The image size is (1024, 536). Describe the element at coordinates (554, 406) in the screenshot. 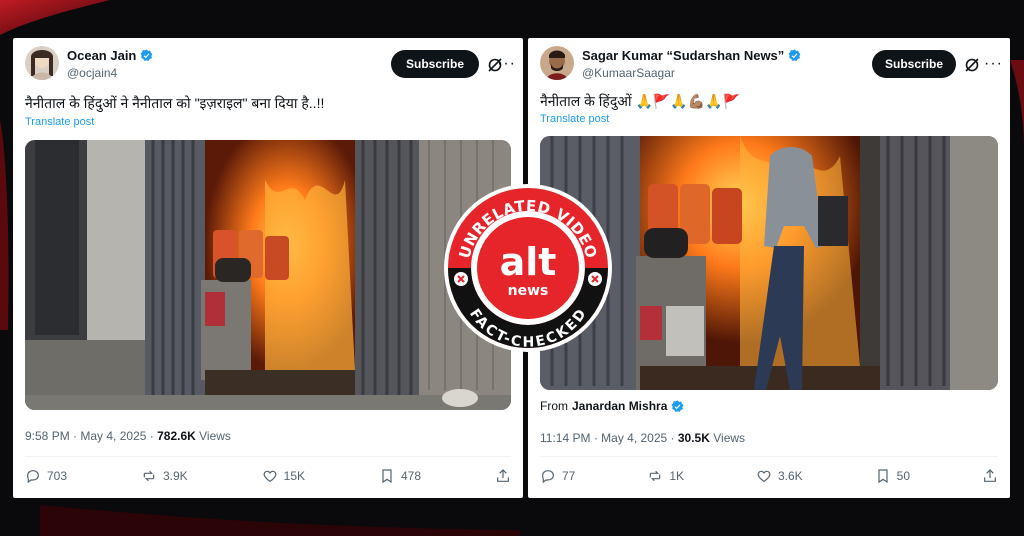

I see `from-label: From` at that location.